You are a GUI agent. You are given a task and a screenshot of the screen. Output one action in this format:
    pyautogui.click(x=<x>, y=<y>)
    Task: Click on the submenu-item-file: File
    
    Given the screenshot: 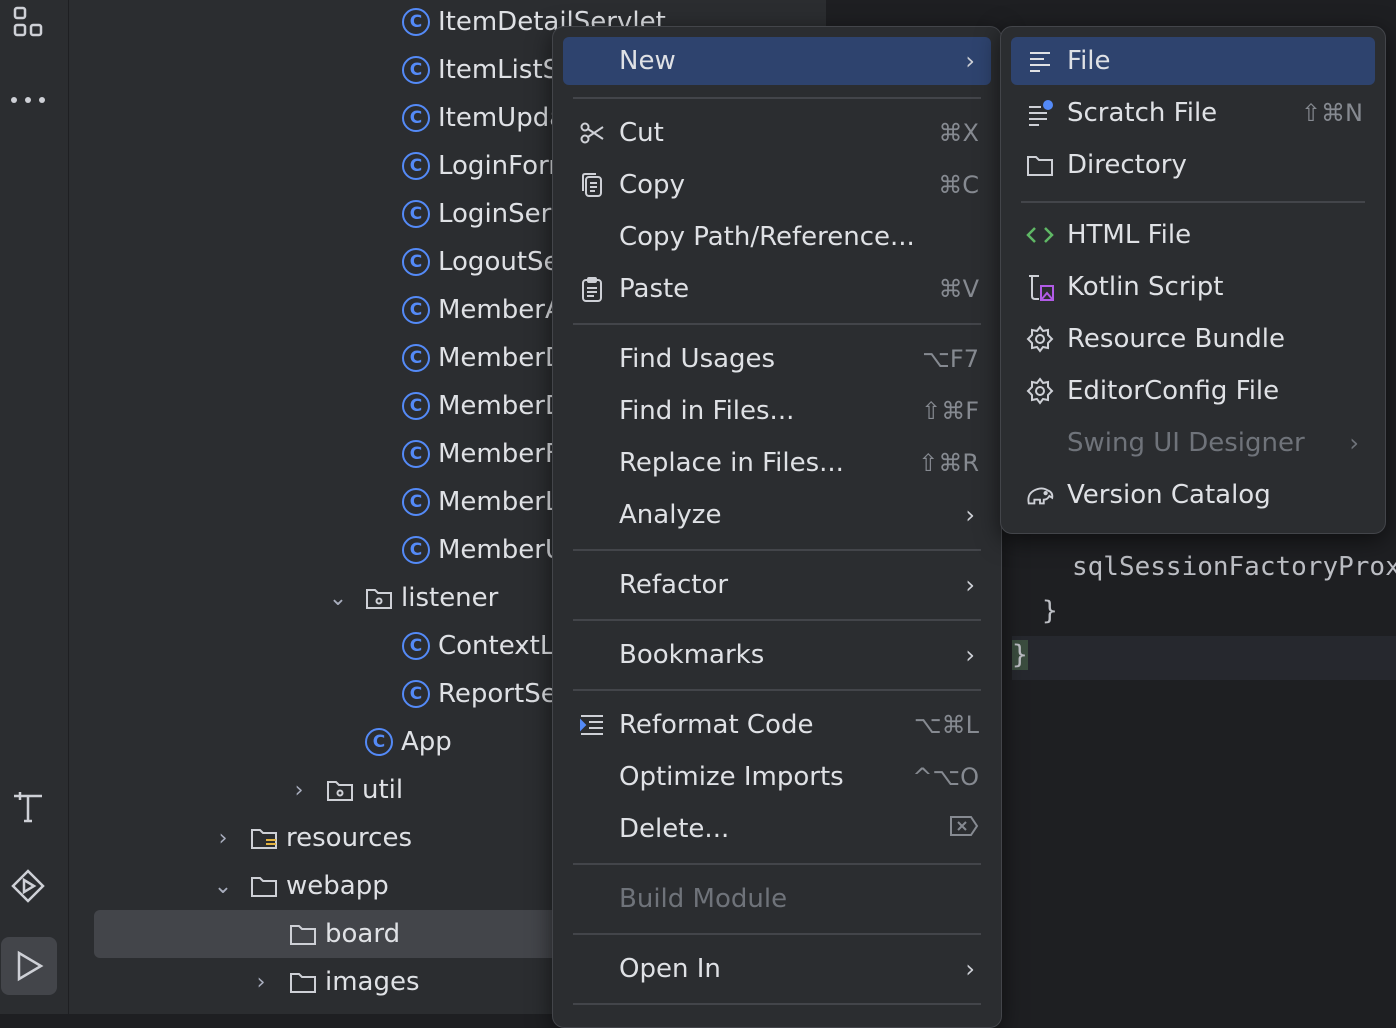 What is the action you would take?
    pyautogui.click(x=1193, y=61)
    